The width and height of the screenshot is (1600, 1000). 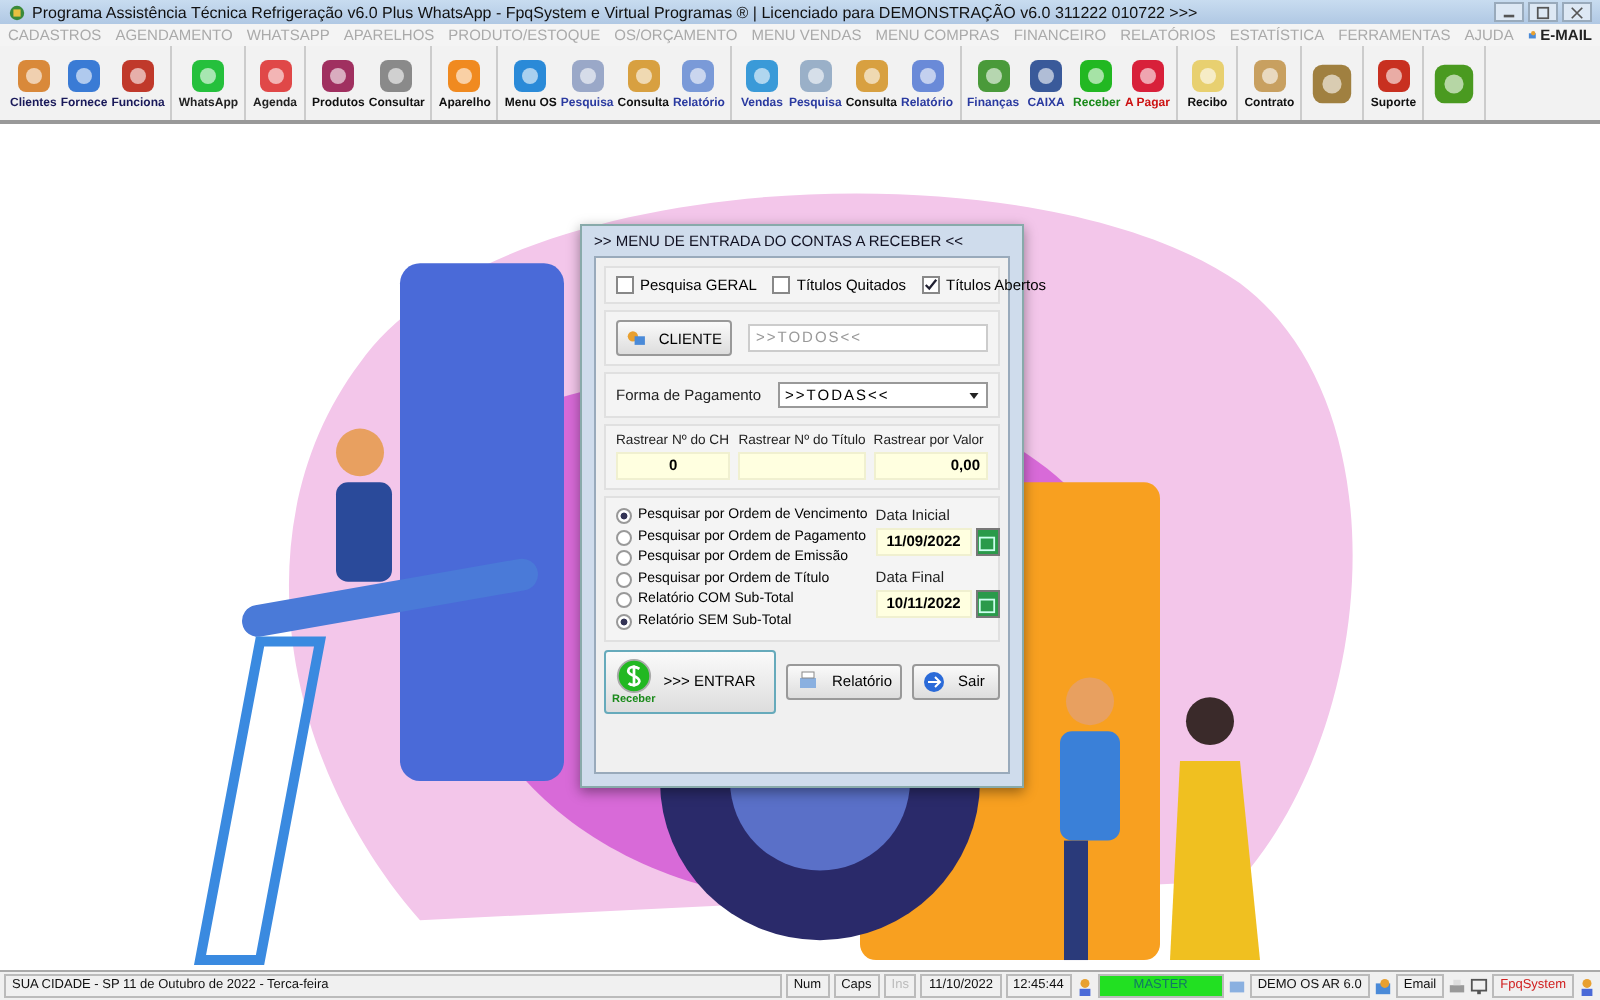 I want to click on monitor-icon, so click(x=1479, y=986).